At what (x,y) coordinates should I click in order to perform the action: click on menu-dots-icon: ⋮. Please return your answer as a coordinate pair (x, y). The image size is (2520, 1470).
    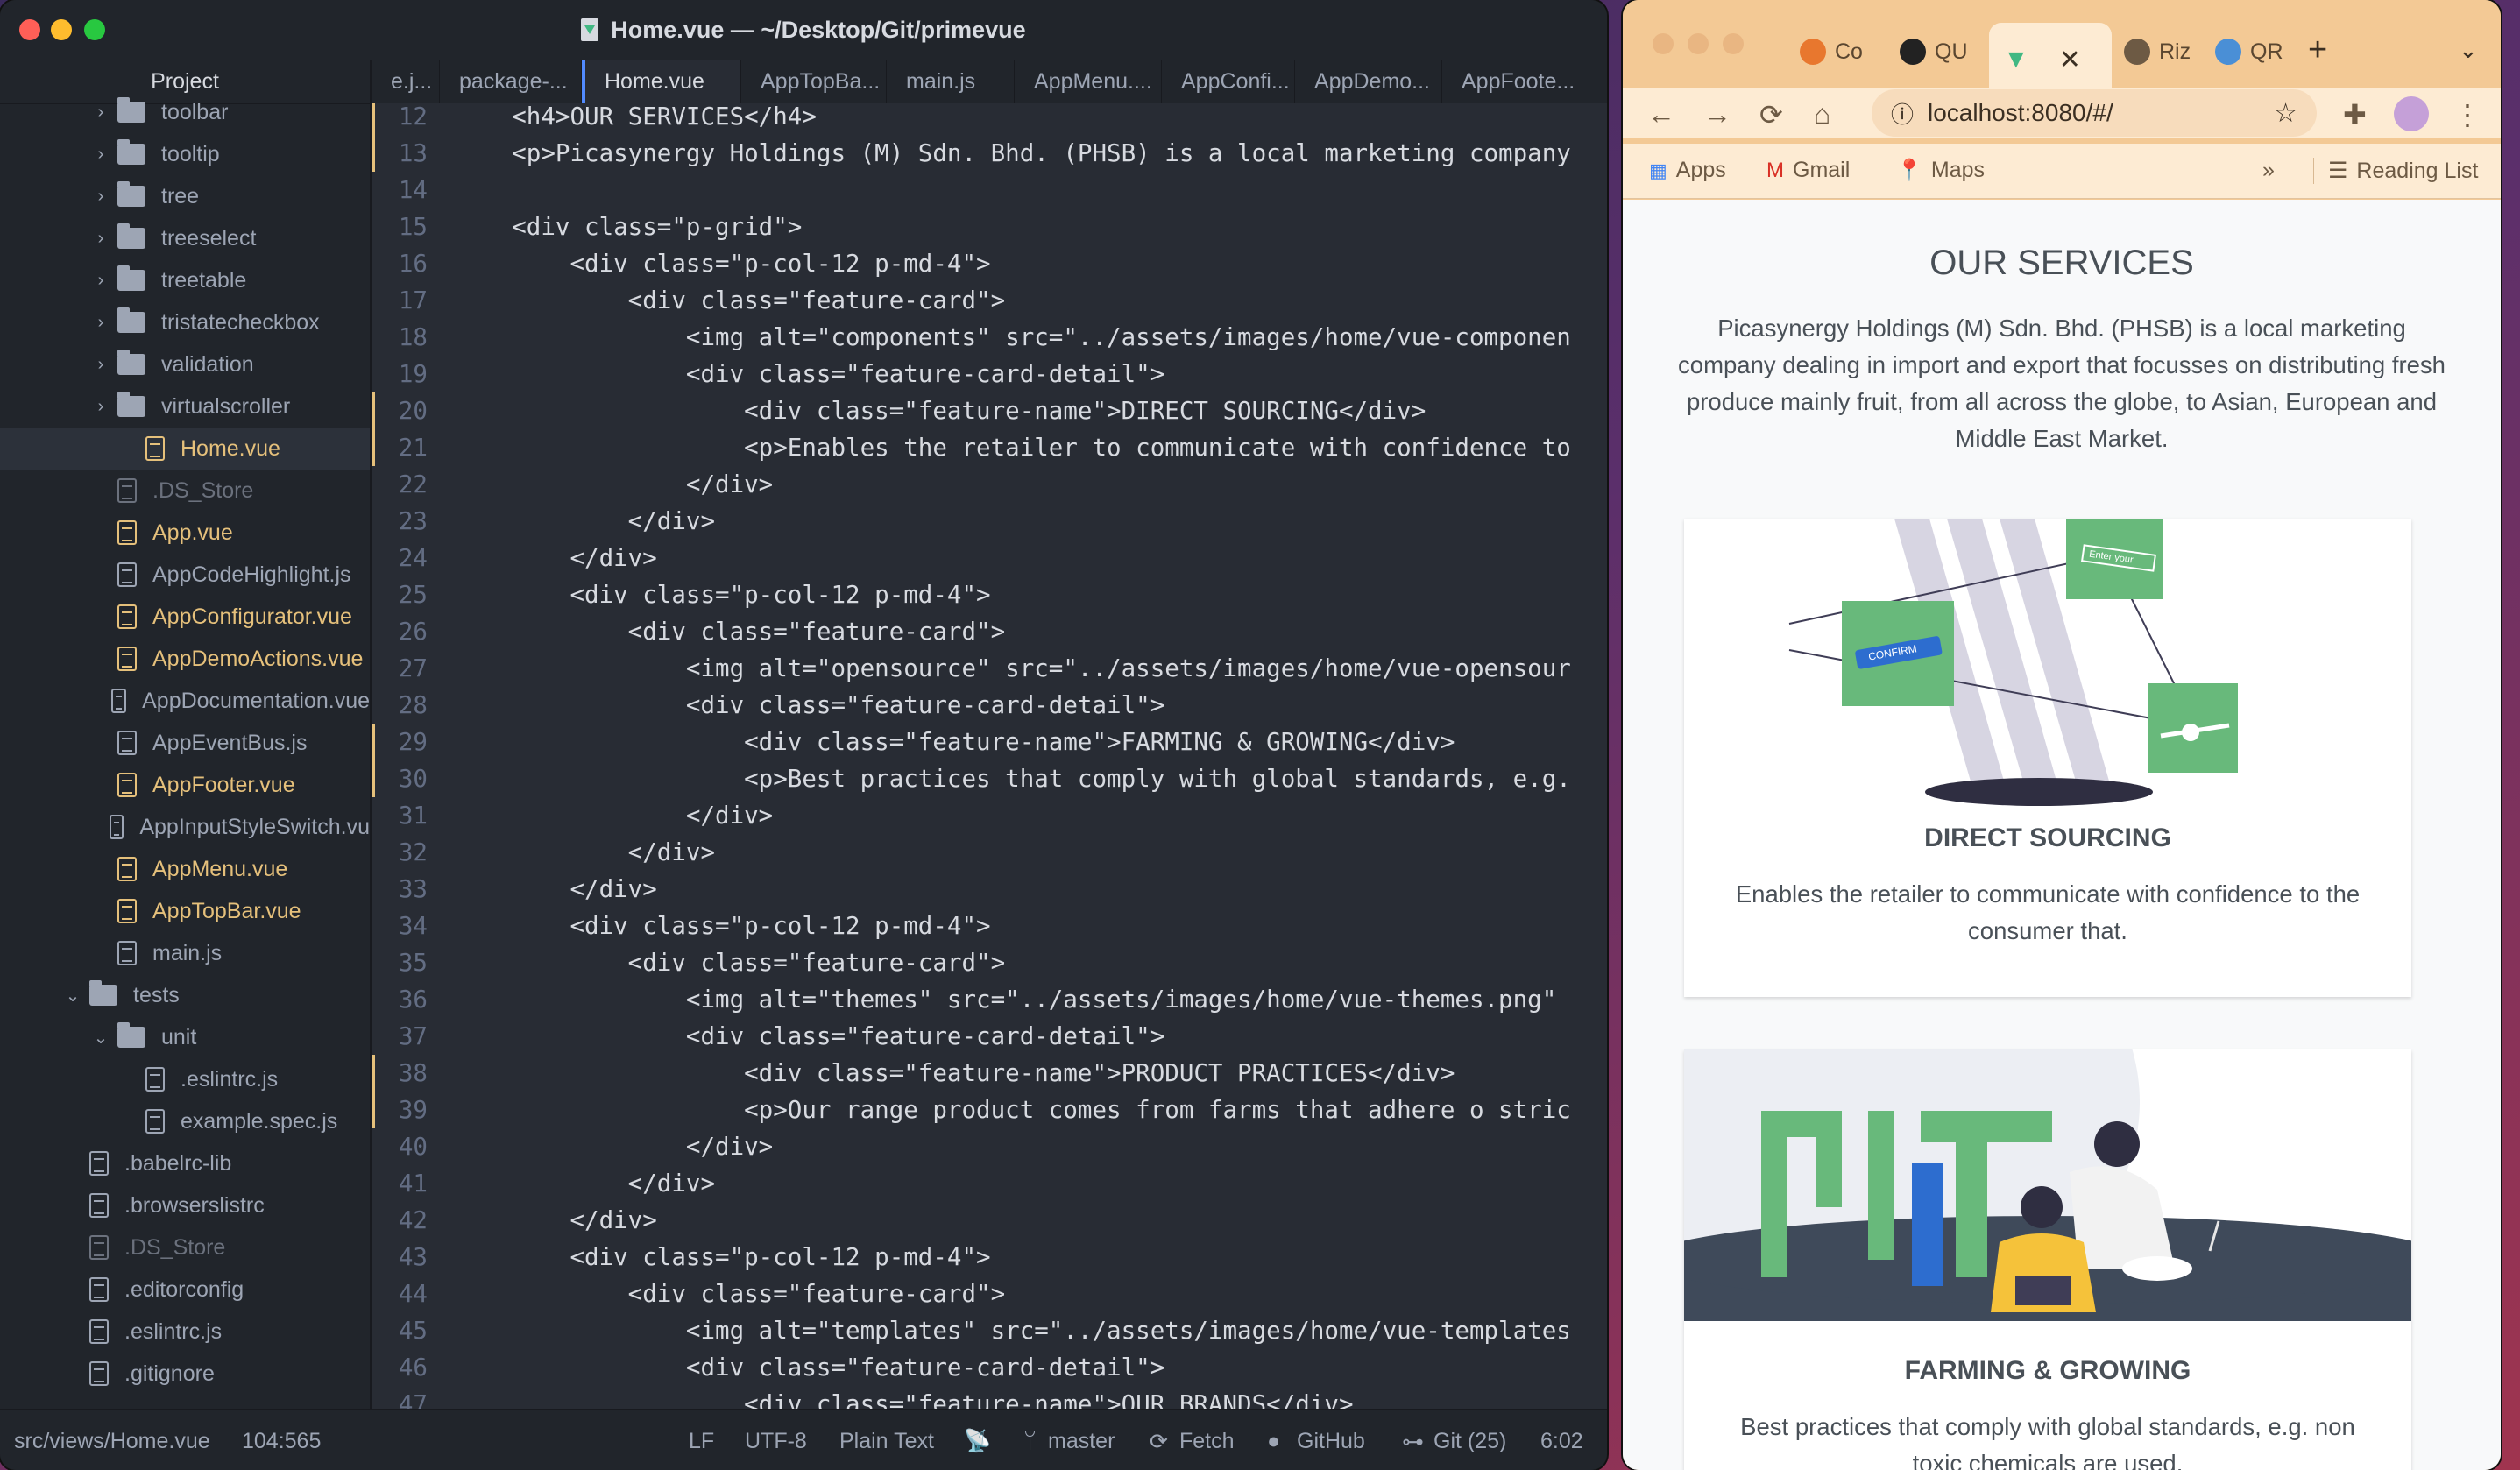
    Looking at the image, I should click on (2467, 114).